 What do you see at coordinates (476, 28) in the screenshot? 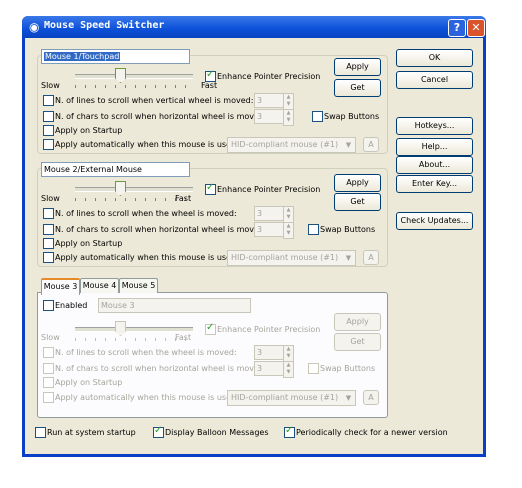
I see `close-title-button: ✕` at bounding box center [476, 28].